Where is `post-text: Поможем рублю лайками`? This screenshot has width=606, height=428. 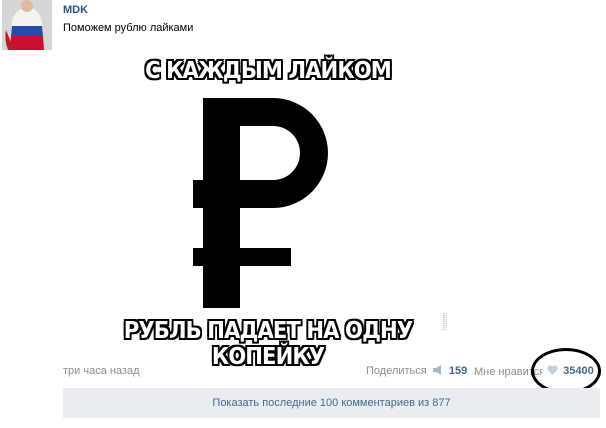 post-text: Поможем рублю лайками is located at coordinates (128, 28).